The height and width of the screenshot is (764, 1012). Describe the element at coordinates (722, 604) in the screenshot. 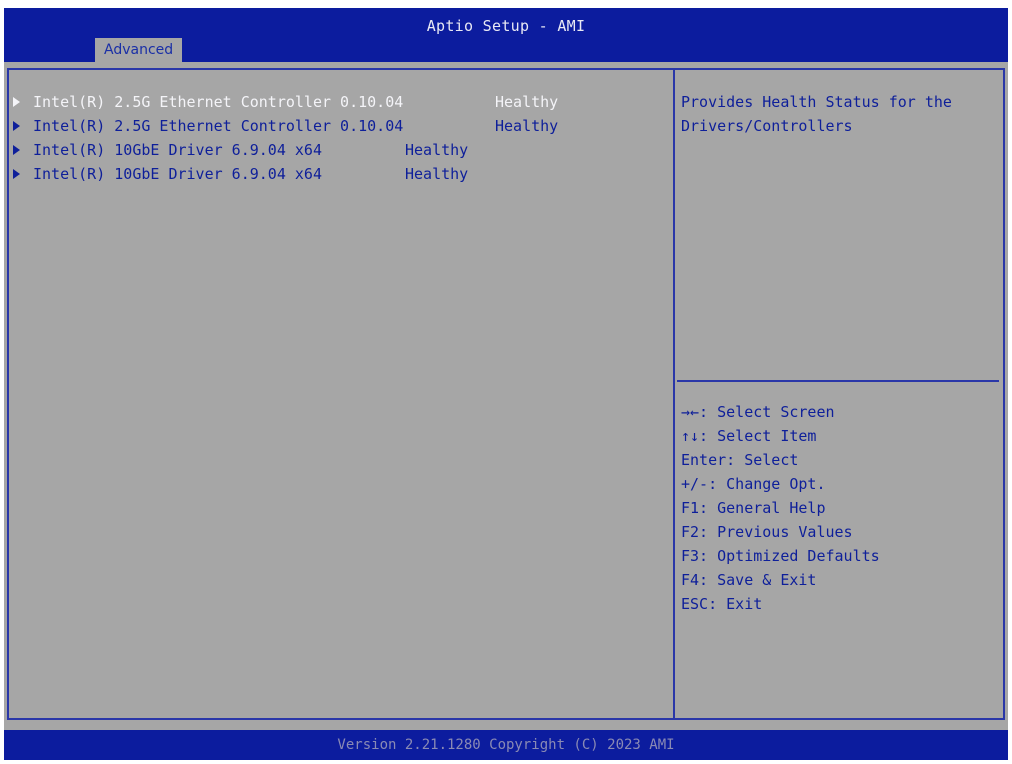

I see `key-hint-esc-exit: ESC: Exit` at that location.